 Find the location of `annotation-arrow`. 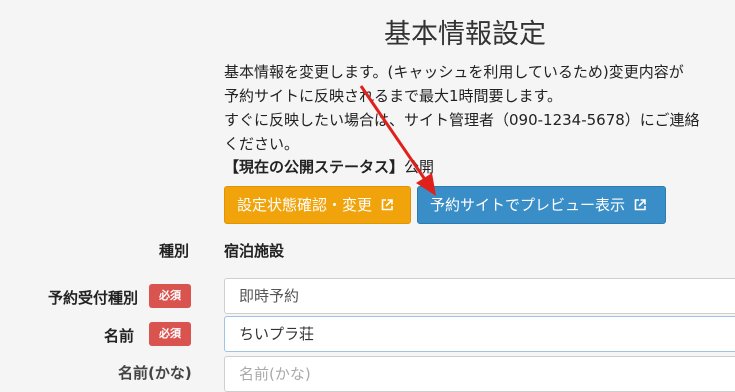

annotation-arrow is located at coordinates (397, 140).